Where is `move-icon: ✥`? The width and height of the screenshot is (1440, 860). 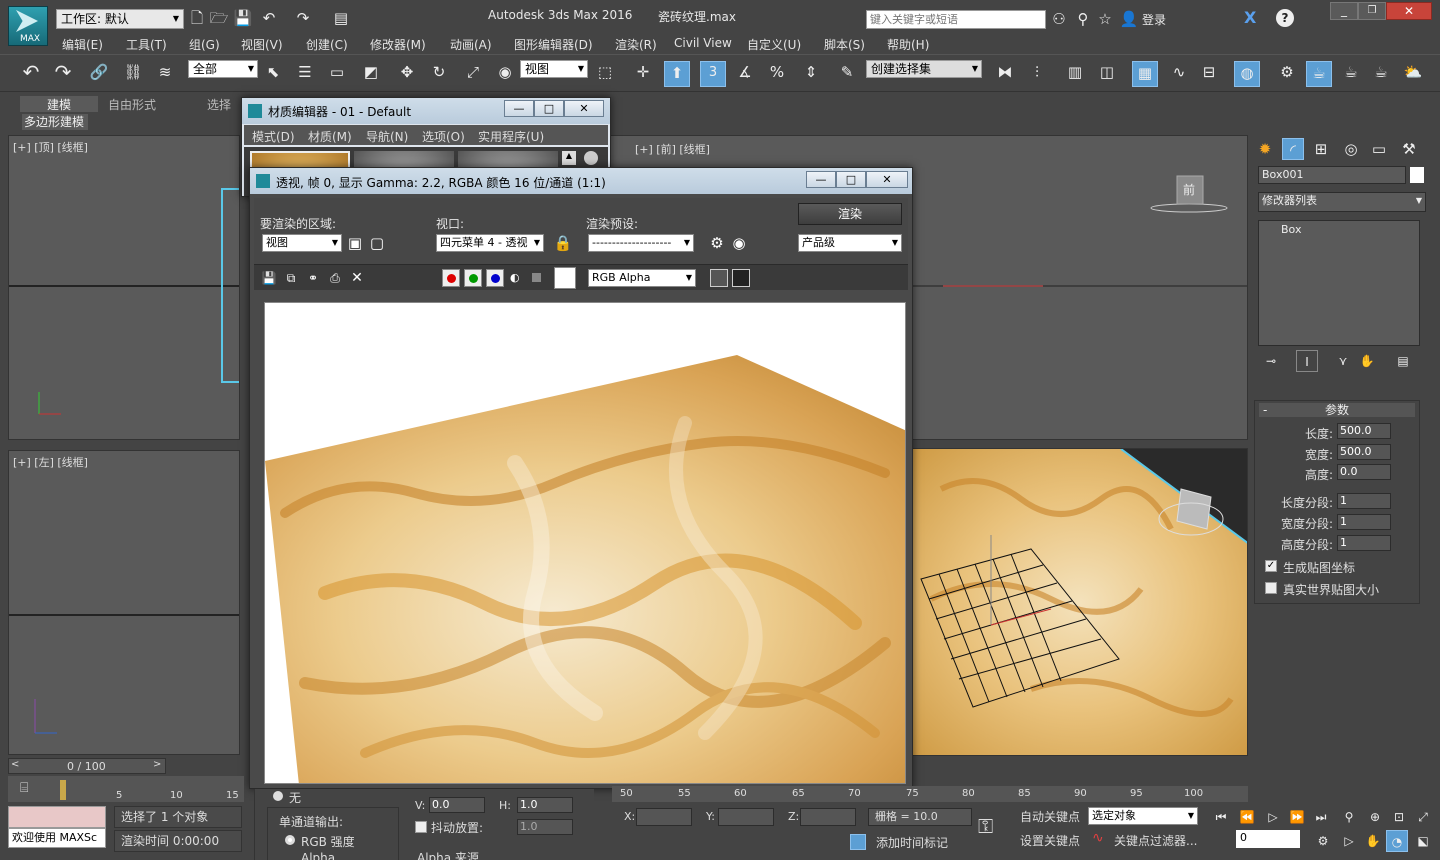 move-icon: ✥ is located at coordinates (407, 72).